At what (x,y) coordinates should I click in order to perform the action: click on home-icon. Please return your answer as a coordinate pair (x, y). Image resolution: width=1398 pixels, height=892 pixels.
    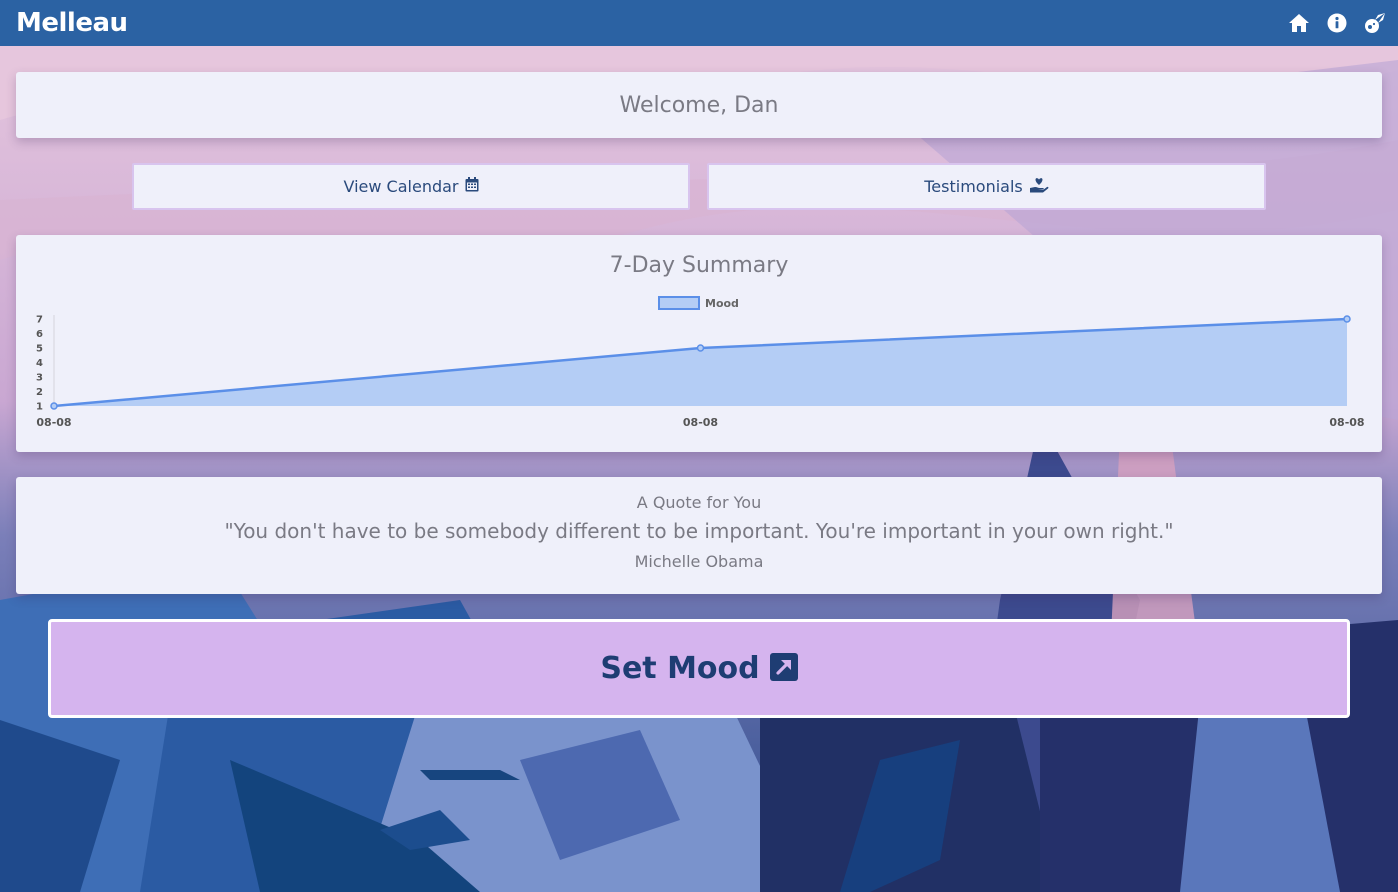
    Looking at the image, I should click on (1299, 23).